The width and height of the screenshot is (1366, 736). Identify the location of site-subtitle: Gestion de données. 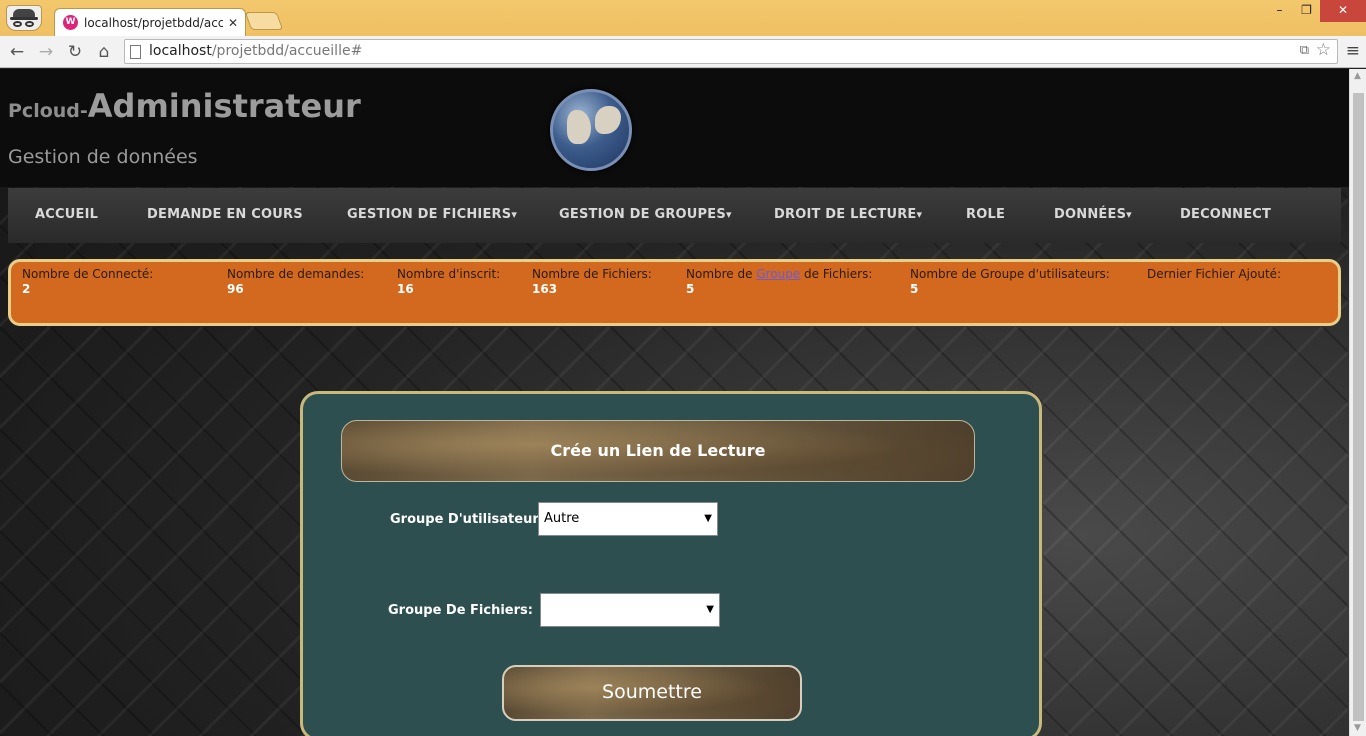
(103, 157).